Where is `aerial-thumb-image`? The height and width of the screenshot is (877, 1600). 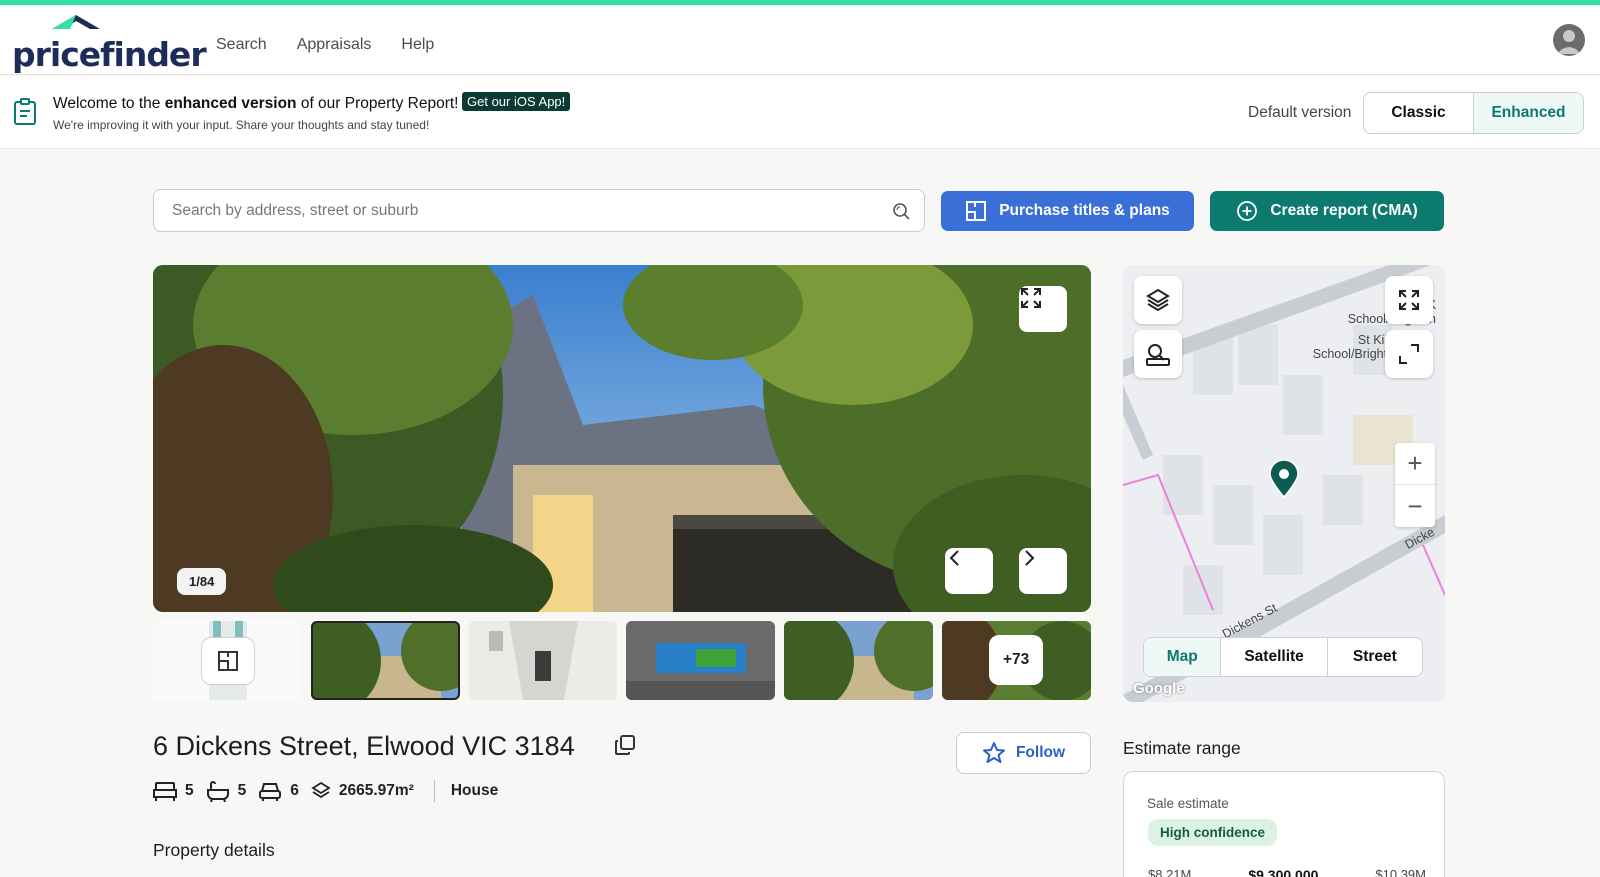 aerial-thumb-image is located at coordinates (701, 660).